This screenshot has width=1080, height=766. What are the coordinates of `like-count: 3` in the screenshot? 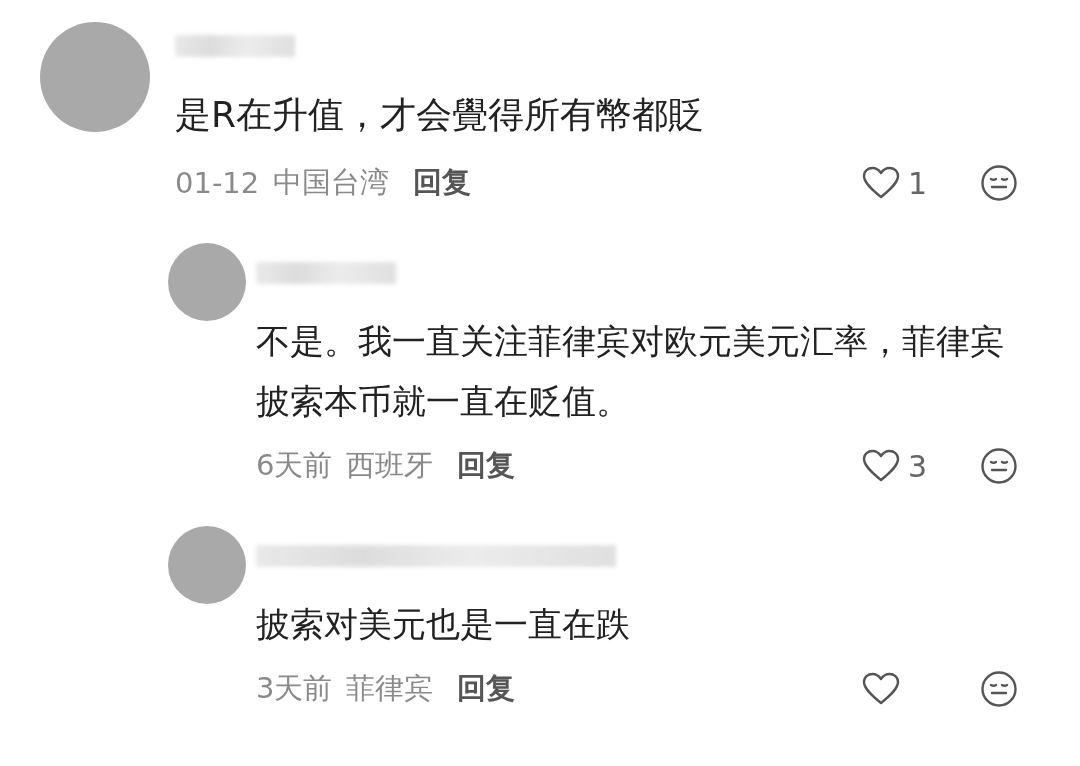 It's located at (918, 466).